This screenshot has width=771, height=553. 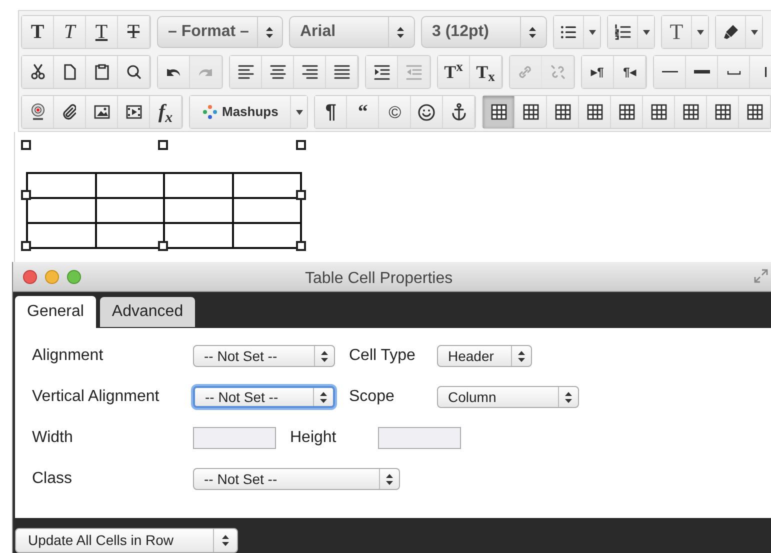 I want to click on tab: General, so click(x=55, y=312).